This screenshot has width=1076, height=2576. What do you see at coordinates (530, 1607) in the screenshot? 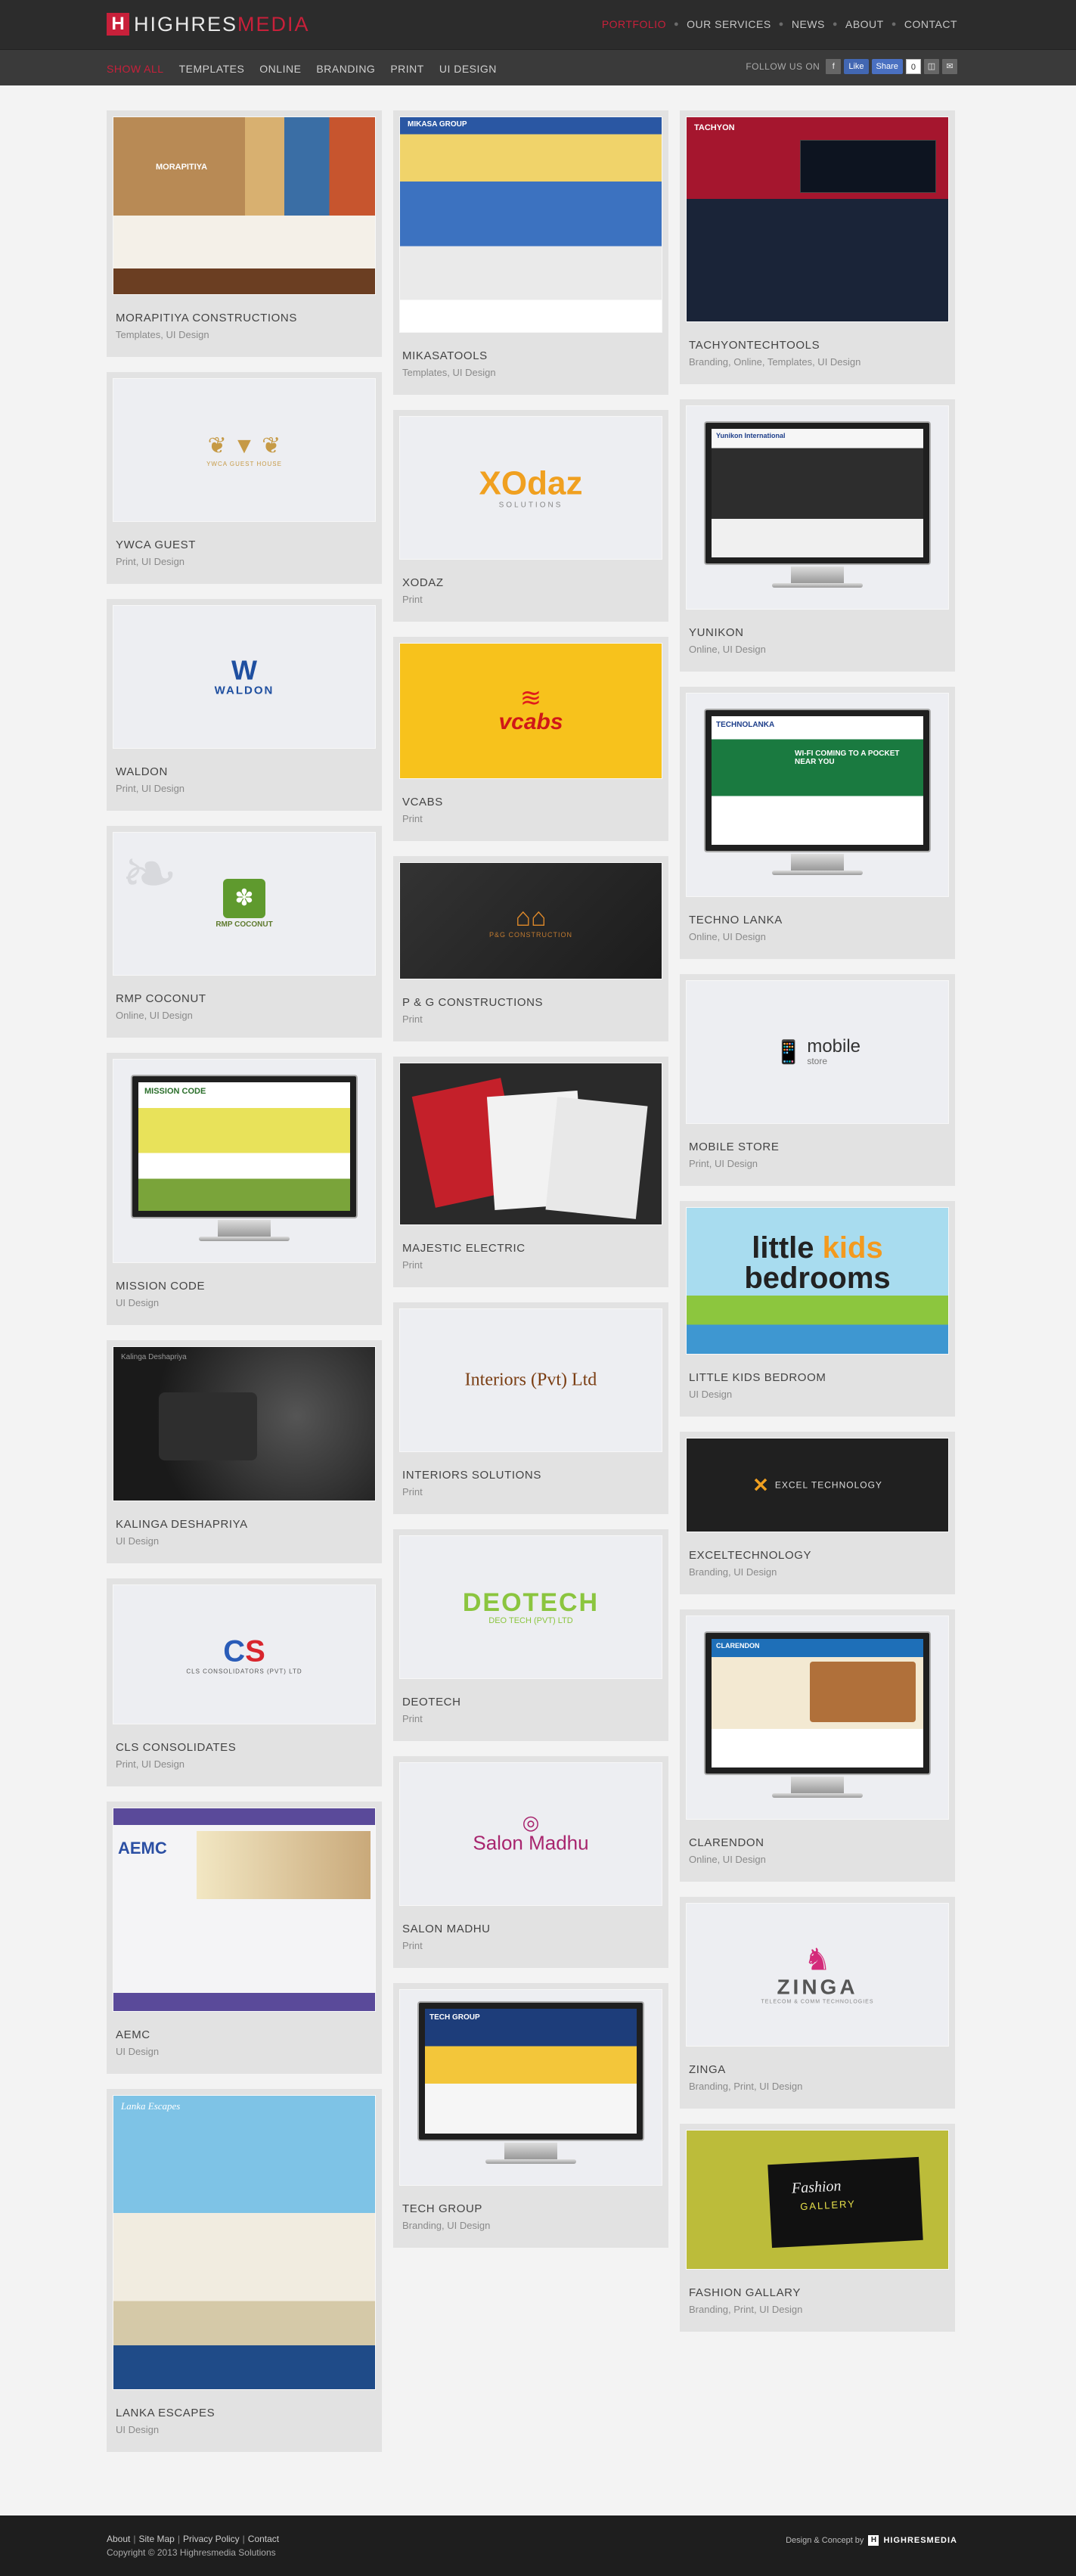
I see `project-thumbnail: DEOTECH DEO TECH (PVT) LTD` at bounding box center [530, 1607].